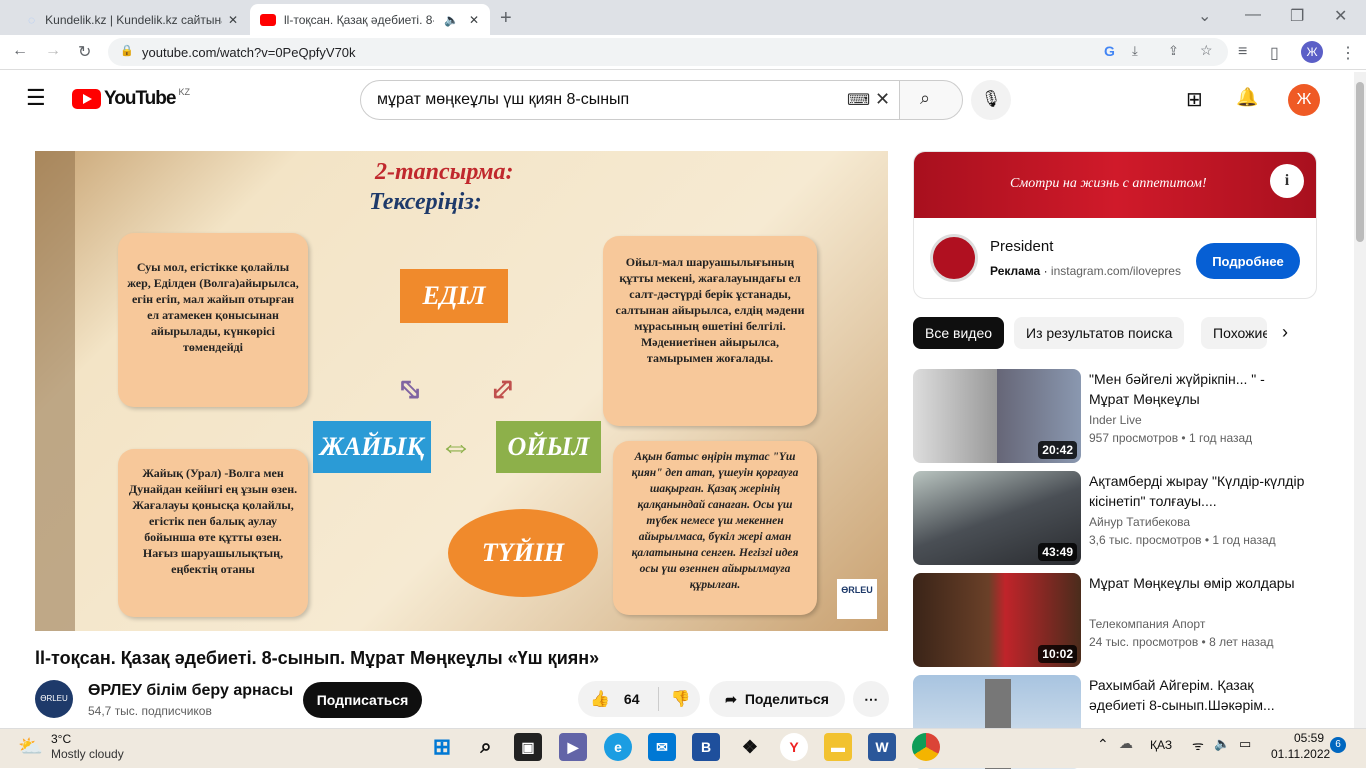 The height and width of the screenshot is (769, 1366). I want to click on search-button: ⌕, so click(931, 100).